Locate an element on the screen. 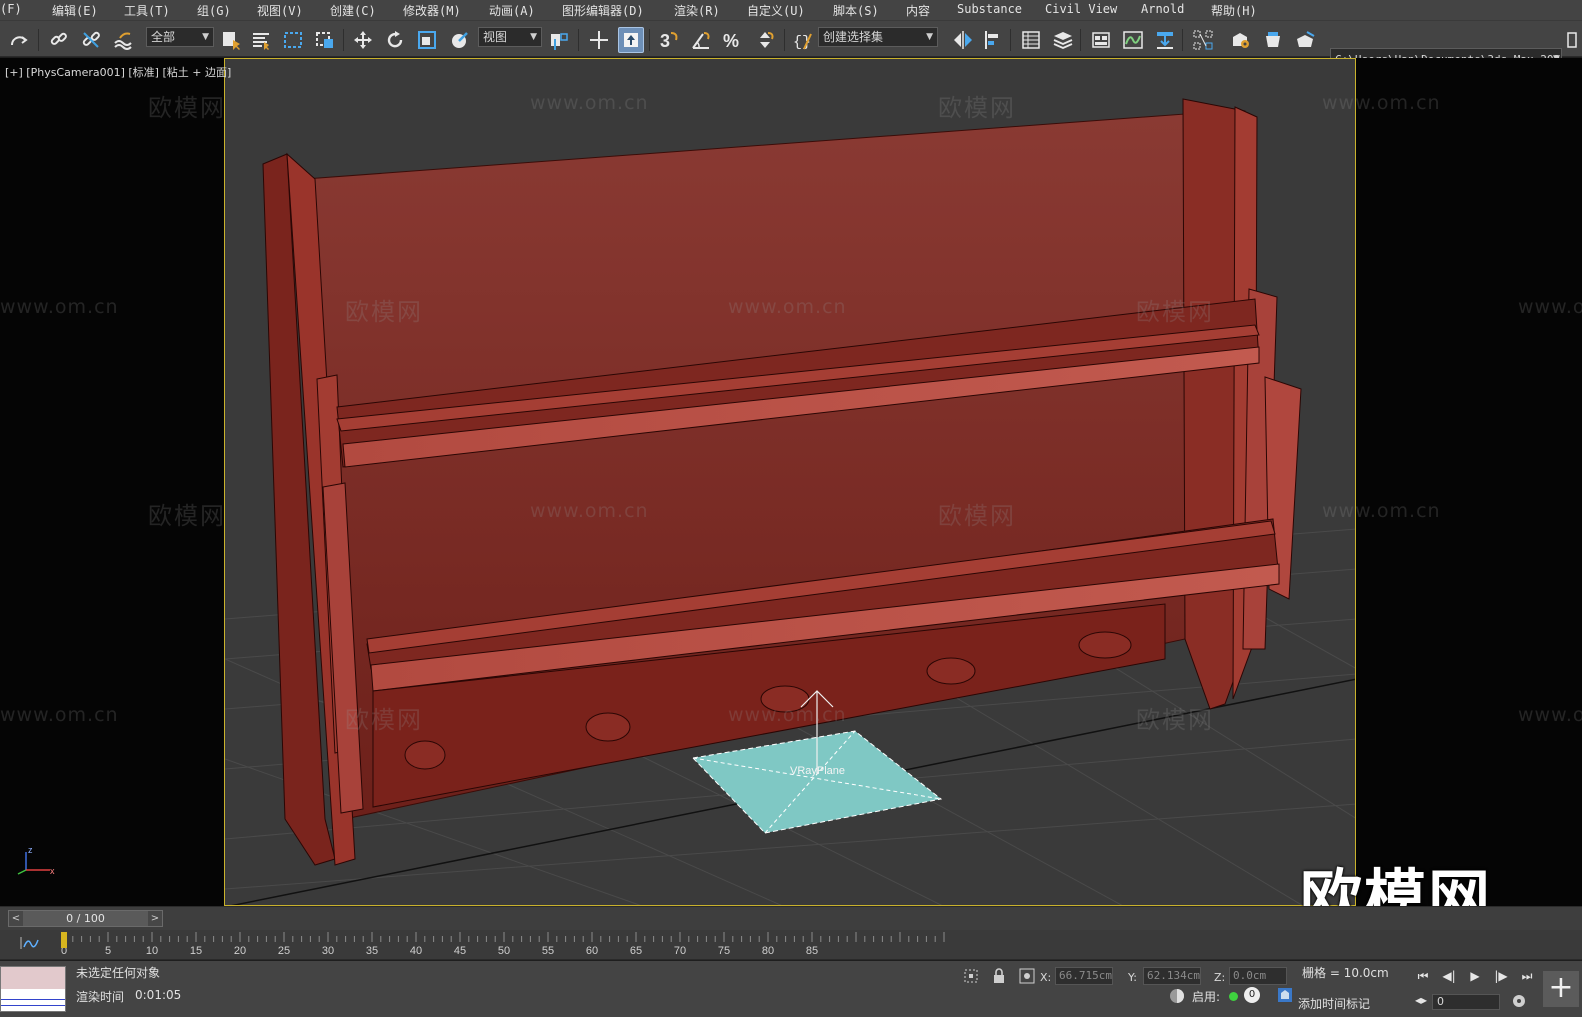 The width and height of the screenshot is (1582, 1017). track-bar: 0 5 10 15 20 25 30 35 40 45 50 55 60 65 70 75 80 85 is located at coordinates (791, 945).